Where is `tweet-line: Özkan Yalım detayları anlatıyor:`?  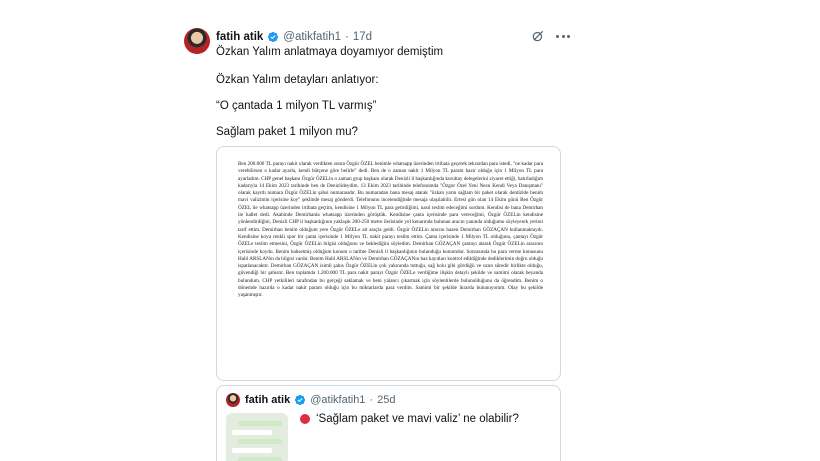 tweet-line: Özkan Yalım detayları anlatıyor: is located at coordinates (297, 80).